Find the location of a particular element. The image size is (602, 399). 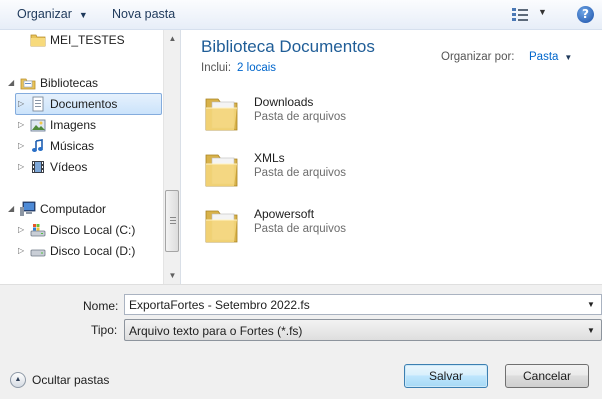

chevron-up-icon: ▲ is located at coordinates (18, 380).